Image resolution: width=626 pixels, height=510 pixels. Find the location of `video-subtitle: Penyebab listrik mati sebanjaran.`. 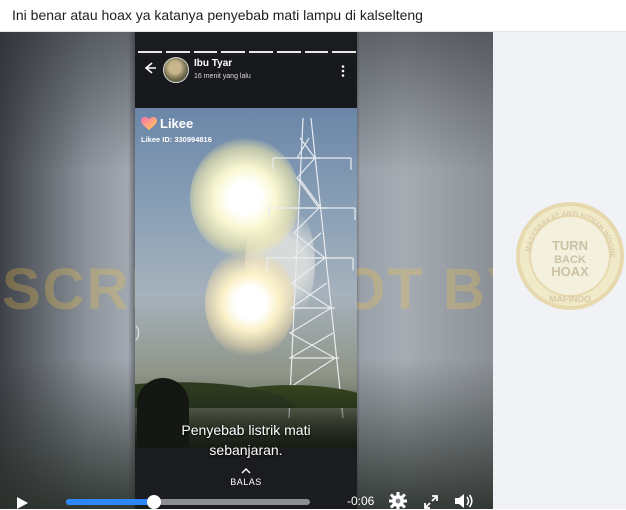

video-subtitle: Penyebab listrik mati sebanjaran. is located at coordinates (246, 440).